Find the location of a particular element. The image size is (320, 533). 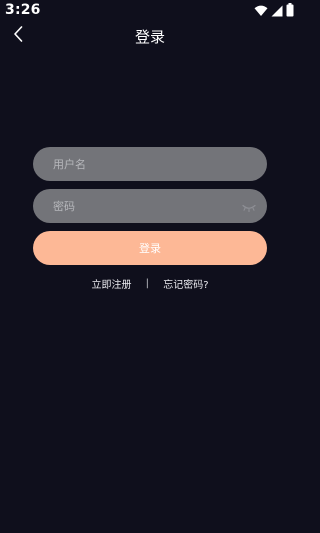

username-field is located at coordinates (150, 164).